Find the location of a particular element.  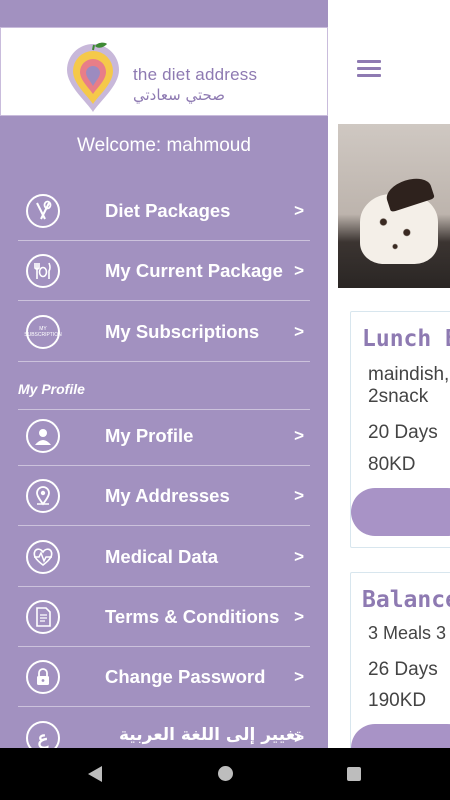

package-days: 20 Days is located at coordinates (403, 432).